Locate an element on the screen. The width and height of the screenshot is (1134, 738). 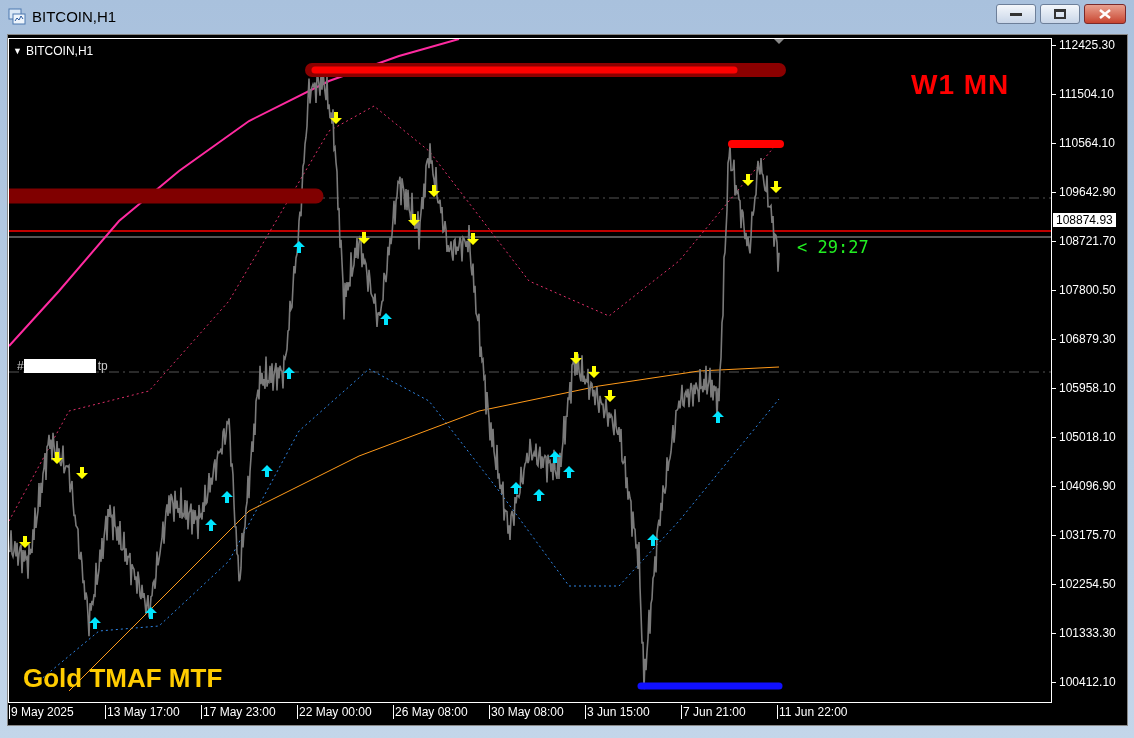
order-prefix: # is located at coordinates (20, 366).